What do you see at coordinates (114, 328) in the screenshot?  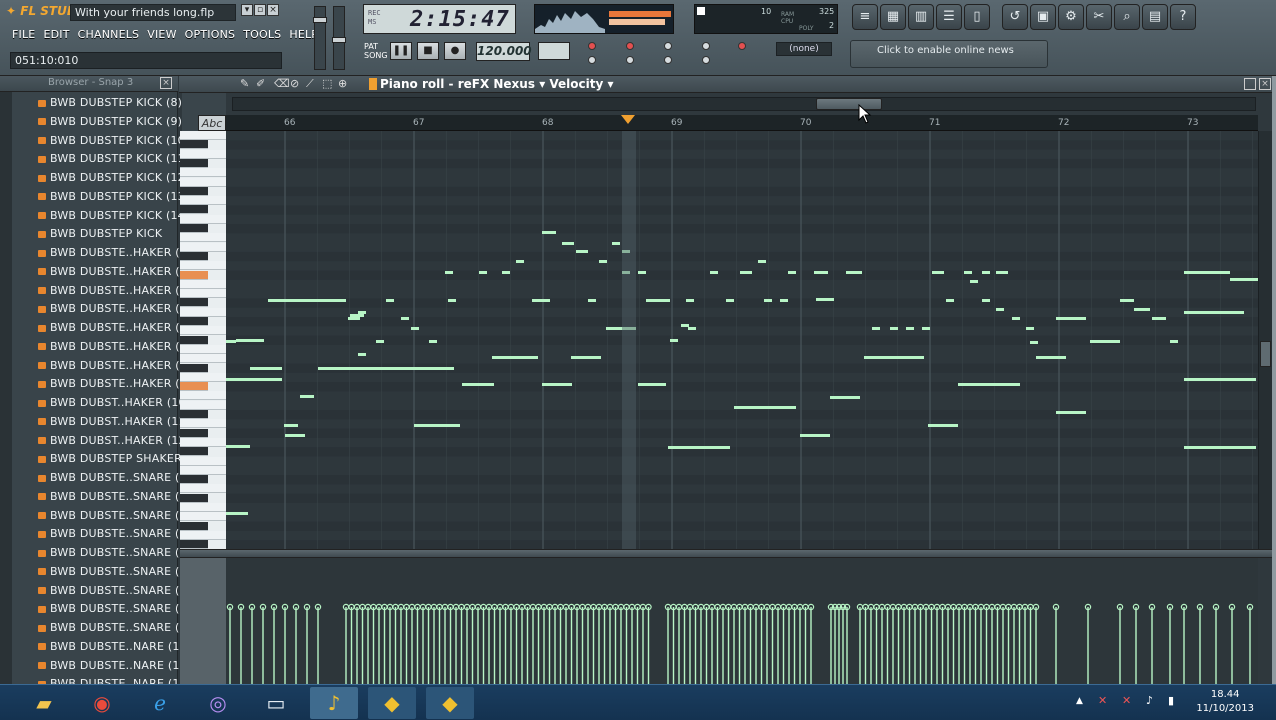 I see `browser-item: BWB DUBSTE..HAKER (6)` at bounding box center [114, 328].